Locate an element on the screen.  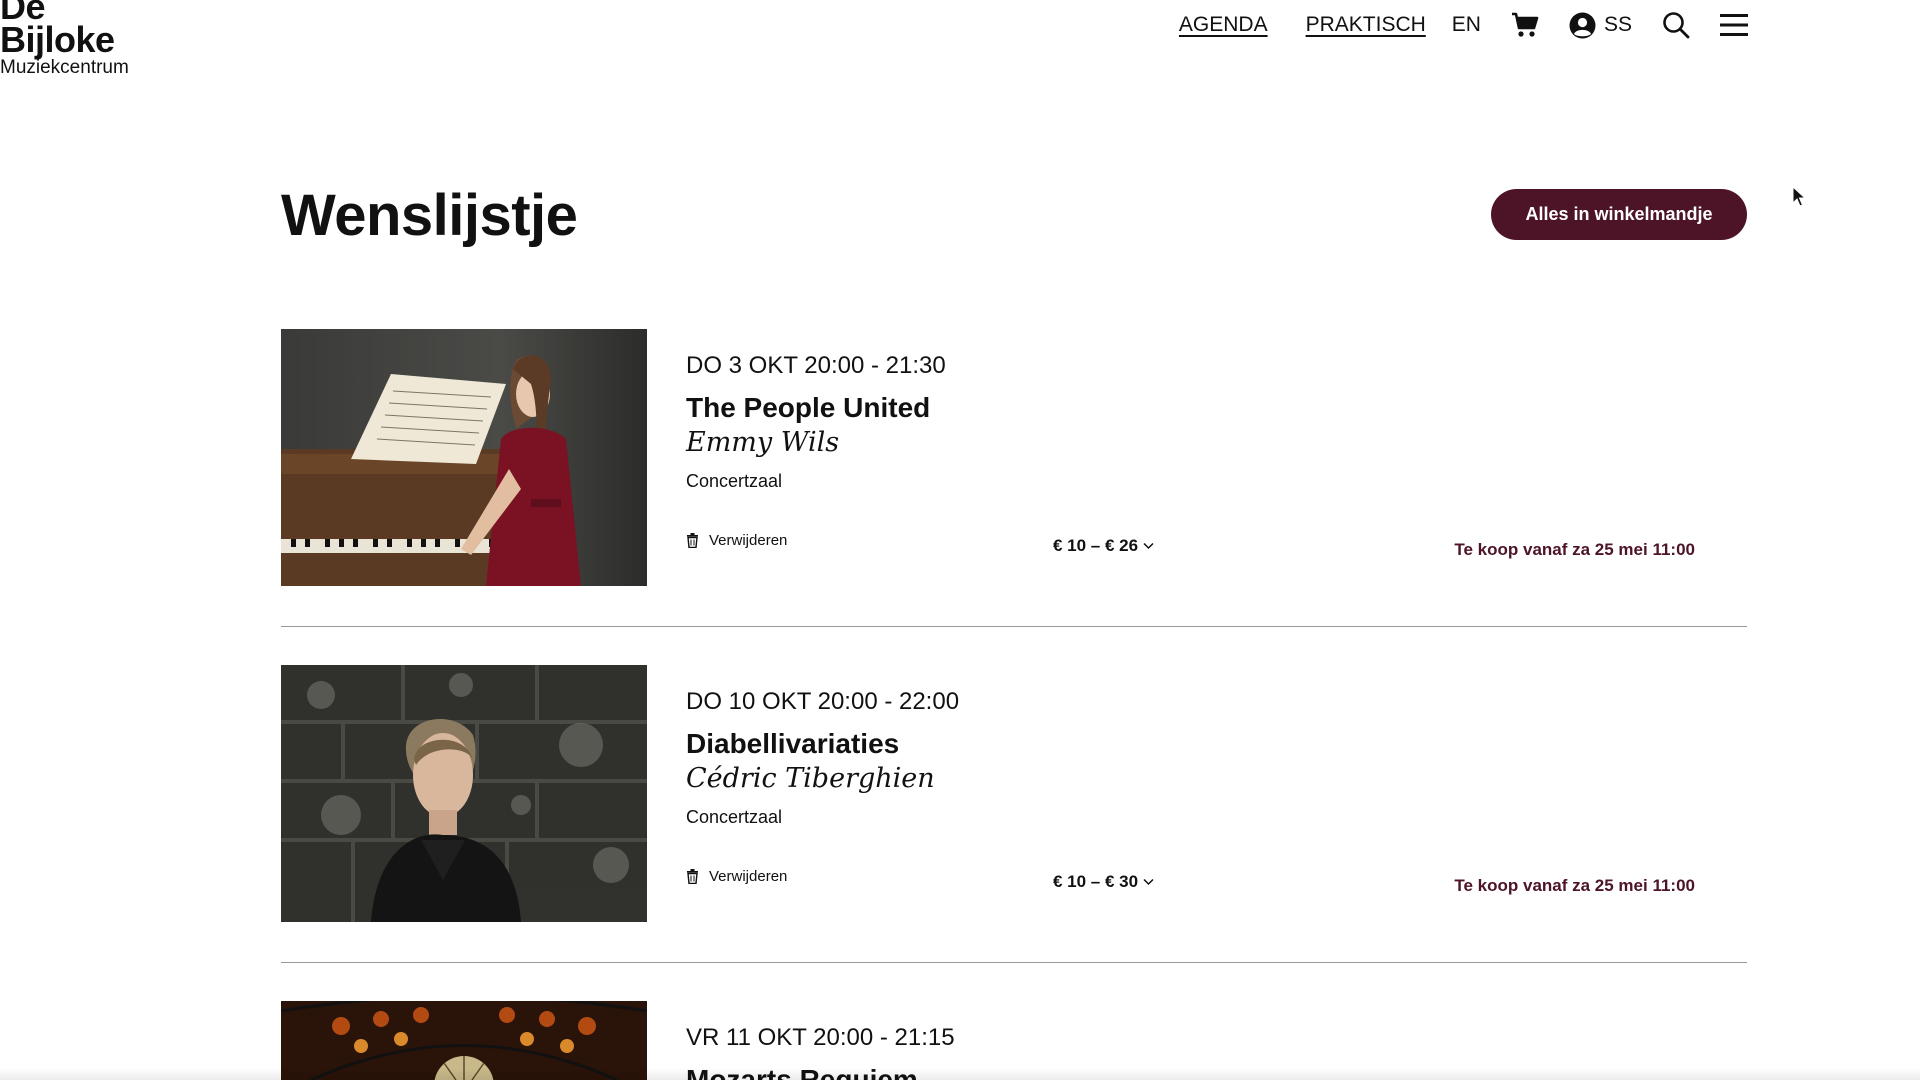
mouse-cursor-icon is located at coordinates (1799, 196).